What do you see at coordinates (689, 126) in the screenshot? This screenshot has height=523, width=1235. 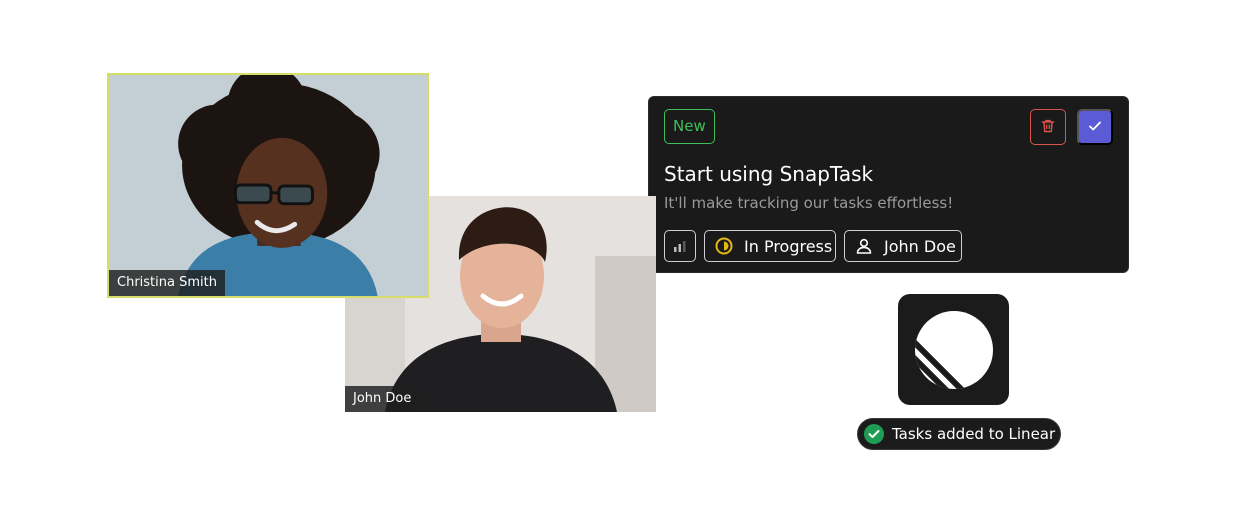 I see `status-badge: New` at bounding box center [689, 126].